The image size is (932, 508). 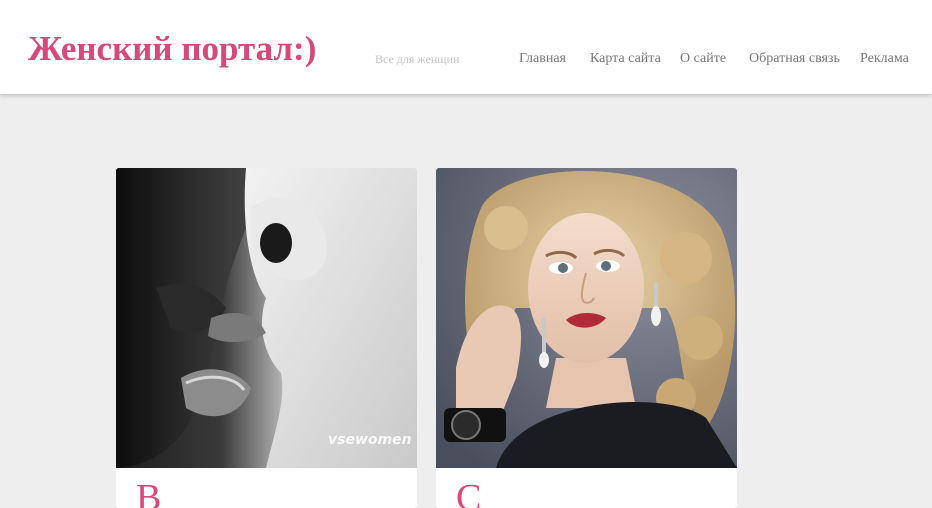 What do you see at coordinates (468, 493) in the screenshot?
I see `post-title: С` at bounding box center [468, 493].